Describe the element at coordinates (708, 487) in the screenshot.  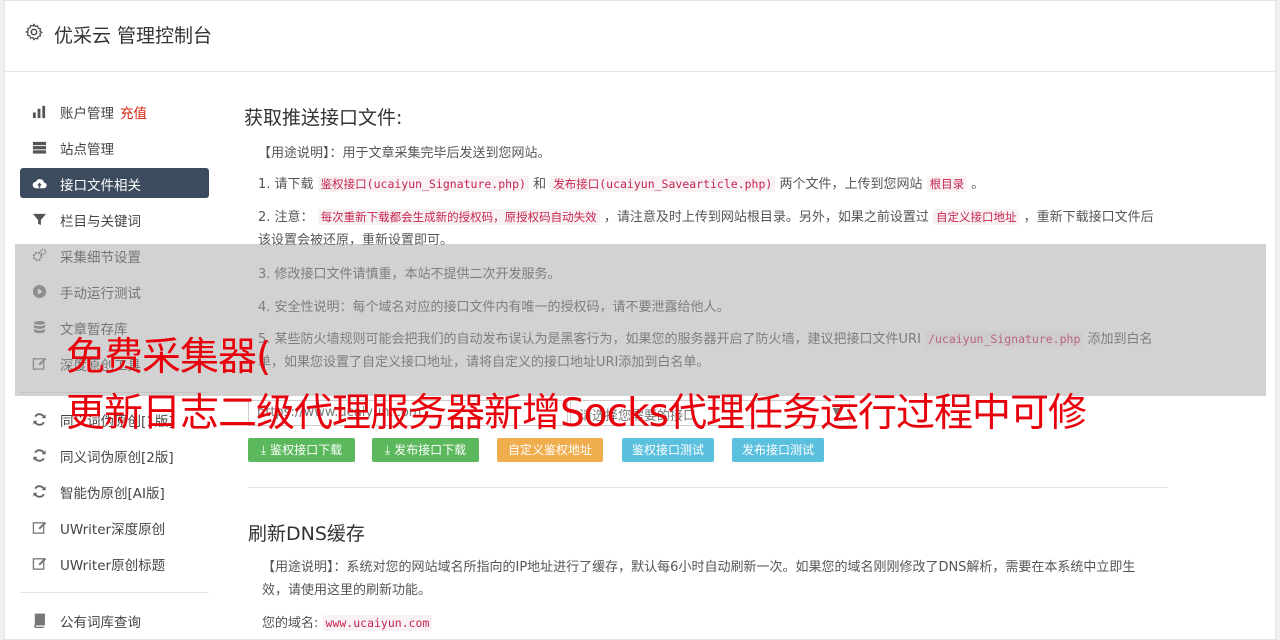
I see `section-divider` at that location.